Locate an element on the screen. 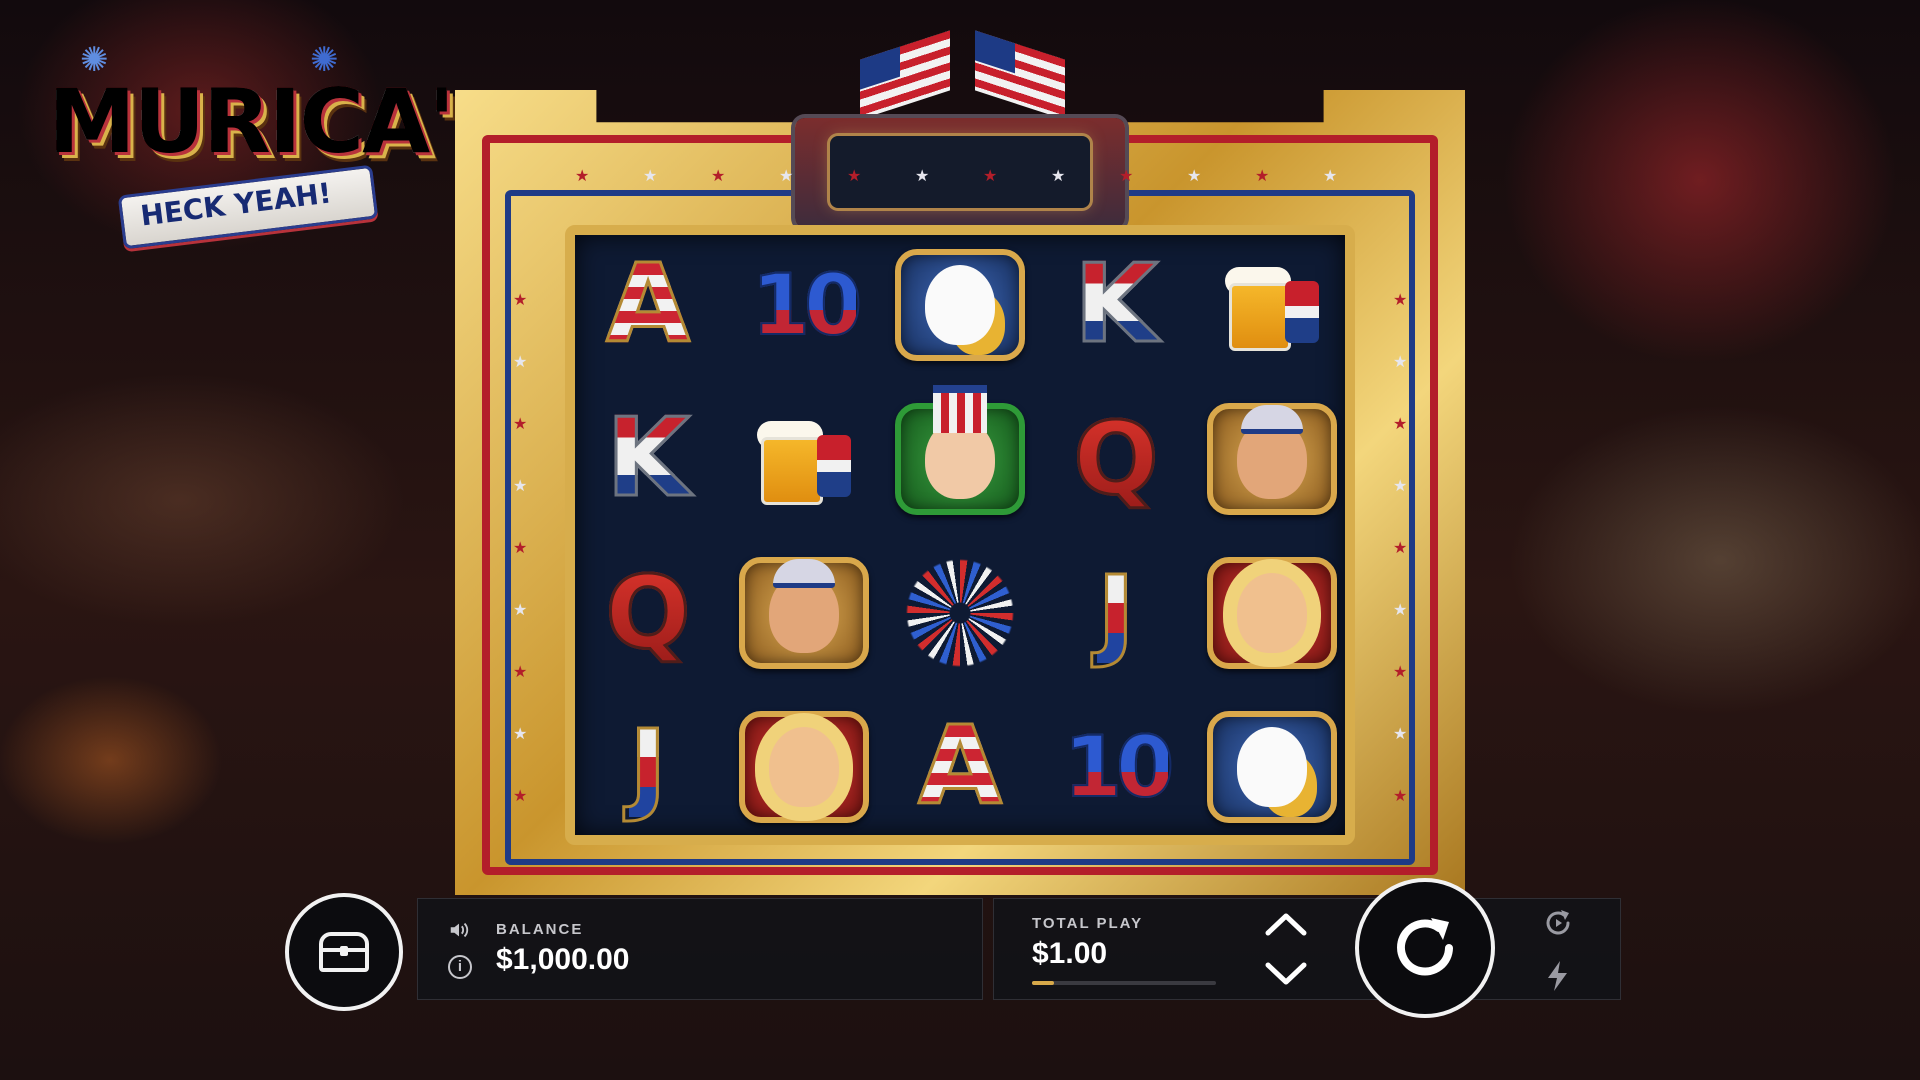 The width and height of the screenshot is (1920, 1080). spin-arrow-icon is located at coordinates (1425, 947).